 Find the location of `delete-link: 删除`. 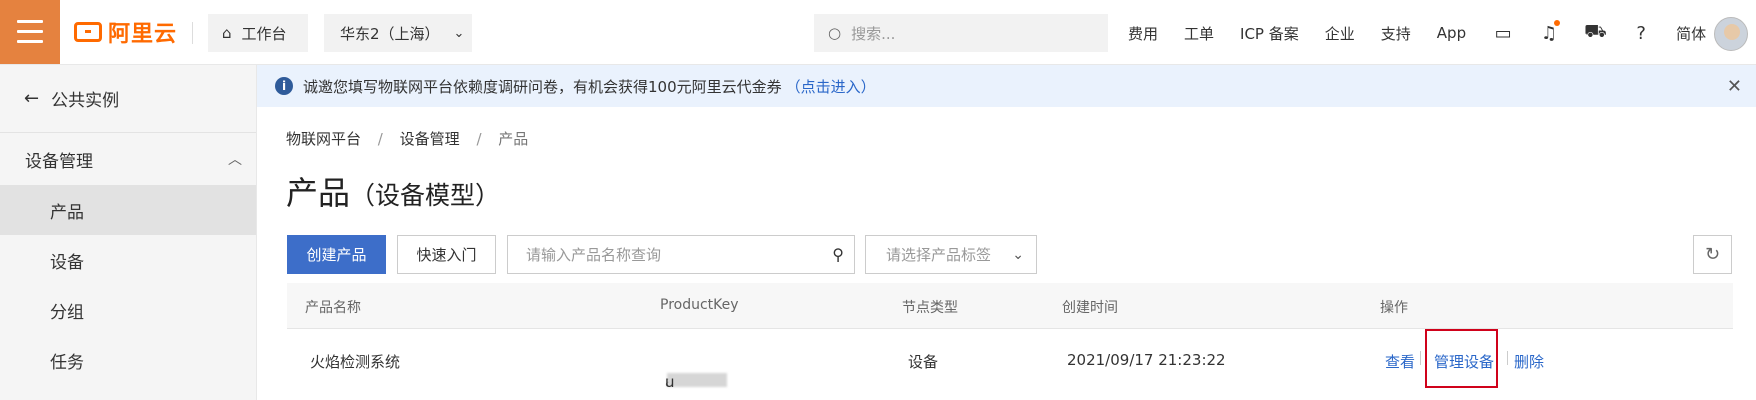

delete-link: 删除 is located at coordinates (1529, 361).